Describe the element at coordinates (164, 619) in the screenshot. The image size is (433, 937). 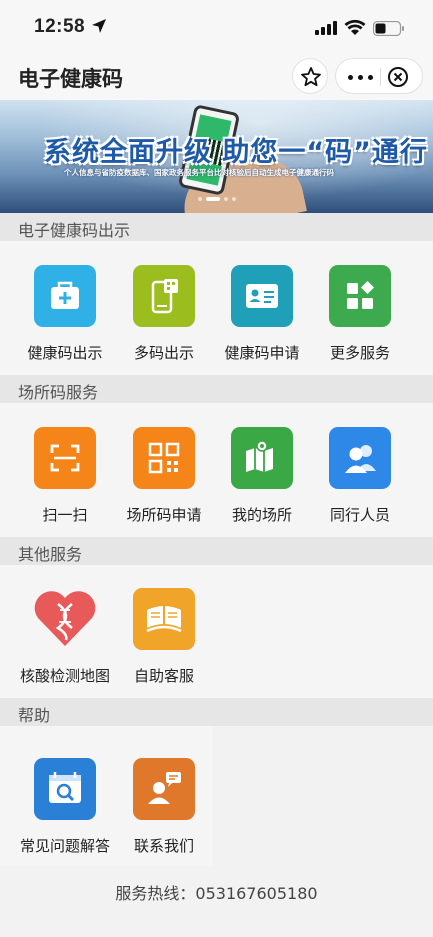
I see `book-stack-icon` at that location.